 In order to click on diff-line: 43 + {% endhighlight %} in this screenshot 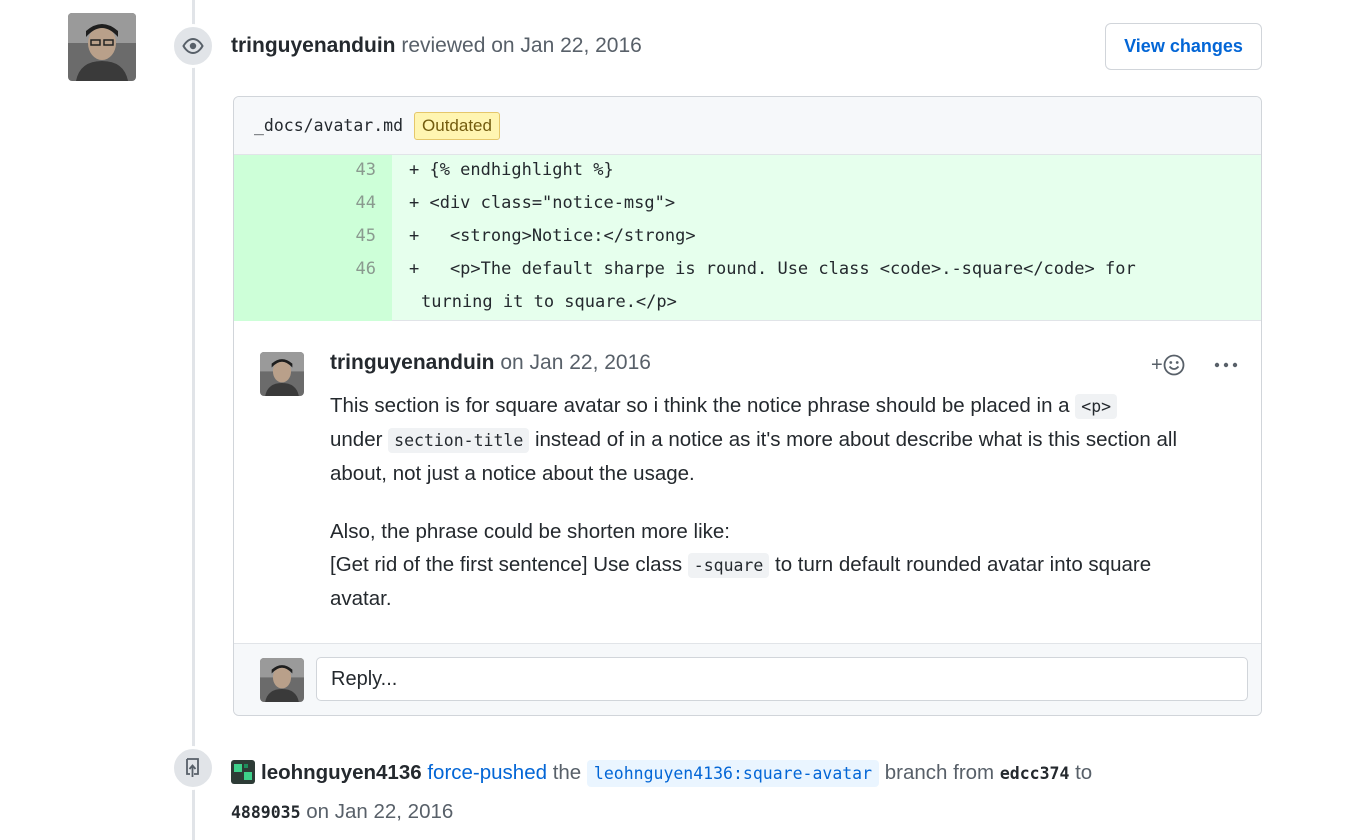, I will do `click(747, 171)`.